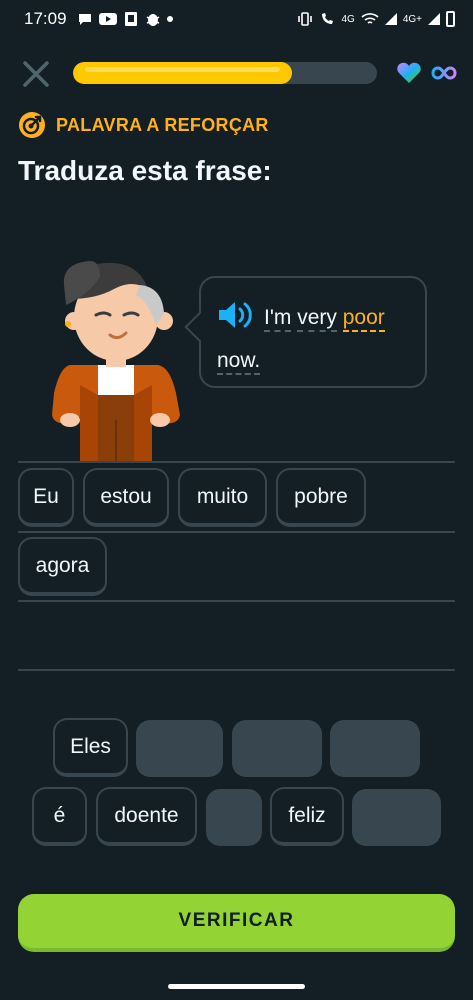  I want to click on gem-heart-icon, so click(409, 73).